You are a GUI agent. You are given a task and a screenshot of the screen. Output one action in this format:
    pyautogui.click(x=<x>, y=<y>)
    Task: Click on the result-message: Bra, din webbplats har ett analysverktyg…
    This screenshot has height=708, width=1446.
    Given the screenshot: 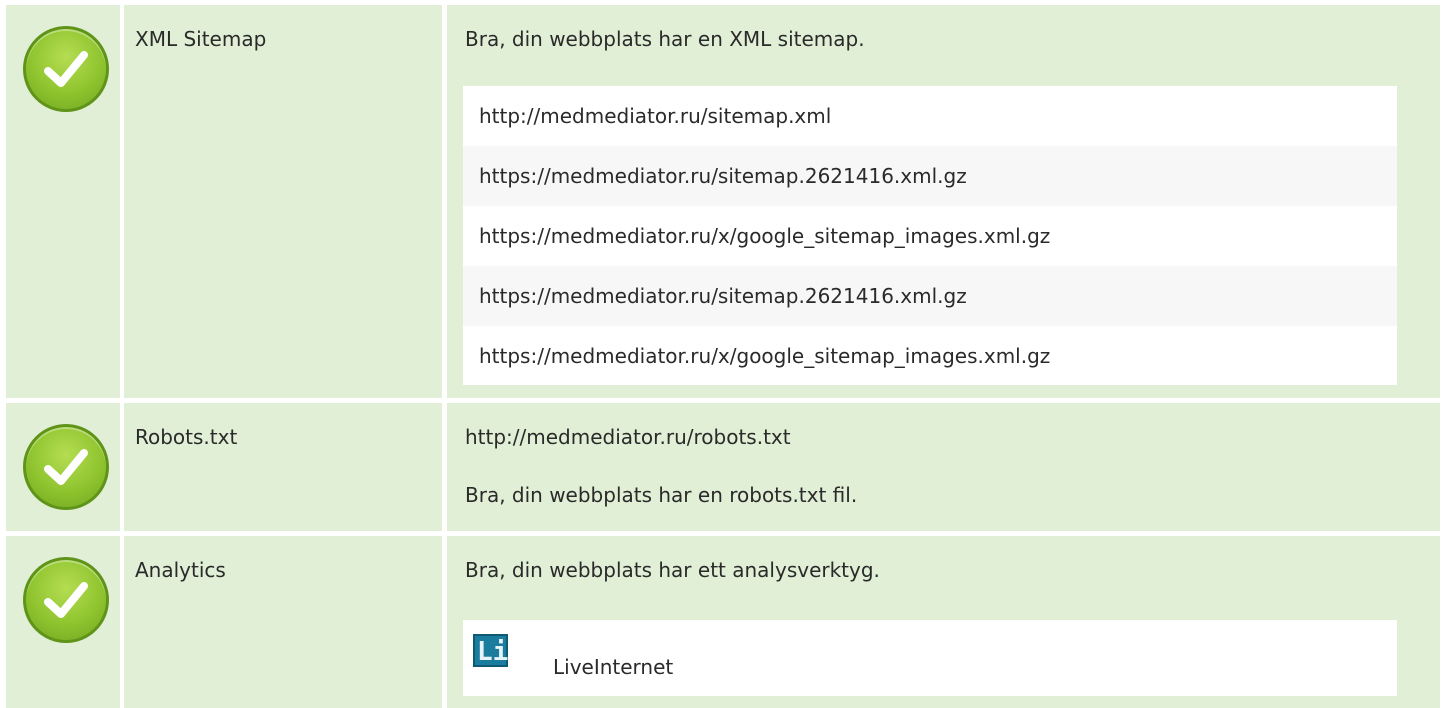 What is the action you would take?
    pyautogui.click(x=672, y=570)
    